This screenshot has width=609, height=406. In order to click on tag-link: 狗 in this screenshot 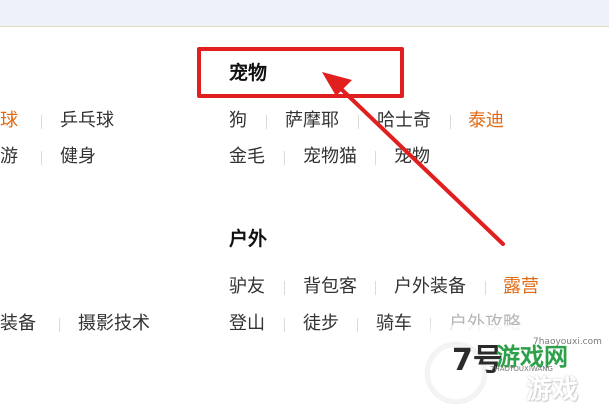, I will do `click(238, 121)`.